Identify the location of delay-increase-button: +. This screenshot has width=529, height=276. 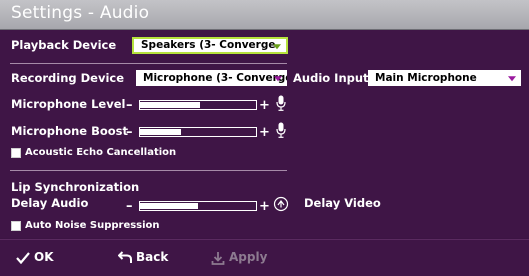
(264, 206).